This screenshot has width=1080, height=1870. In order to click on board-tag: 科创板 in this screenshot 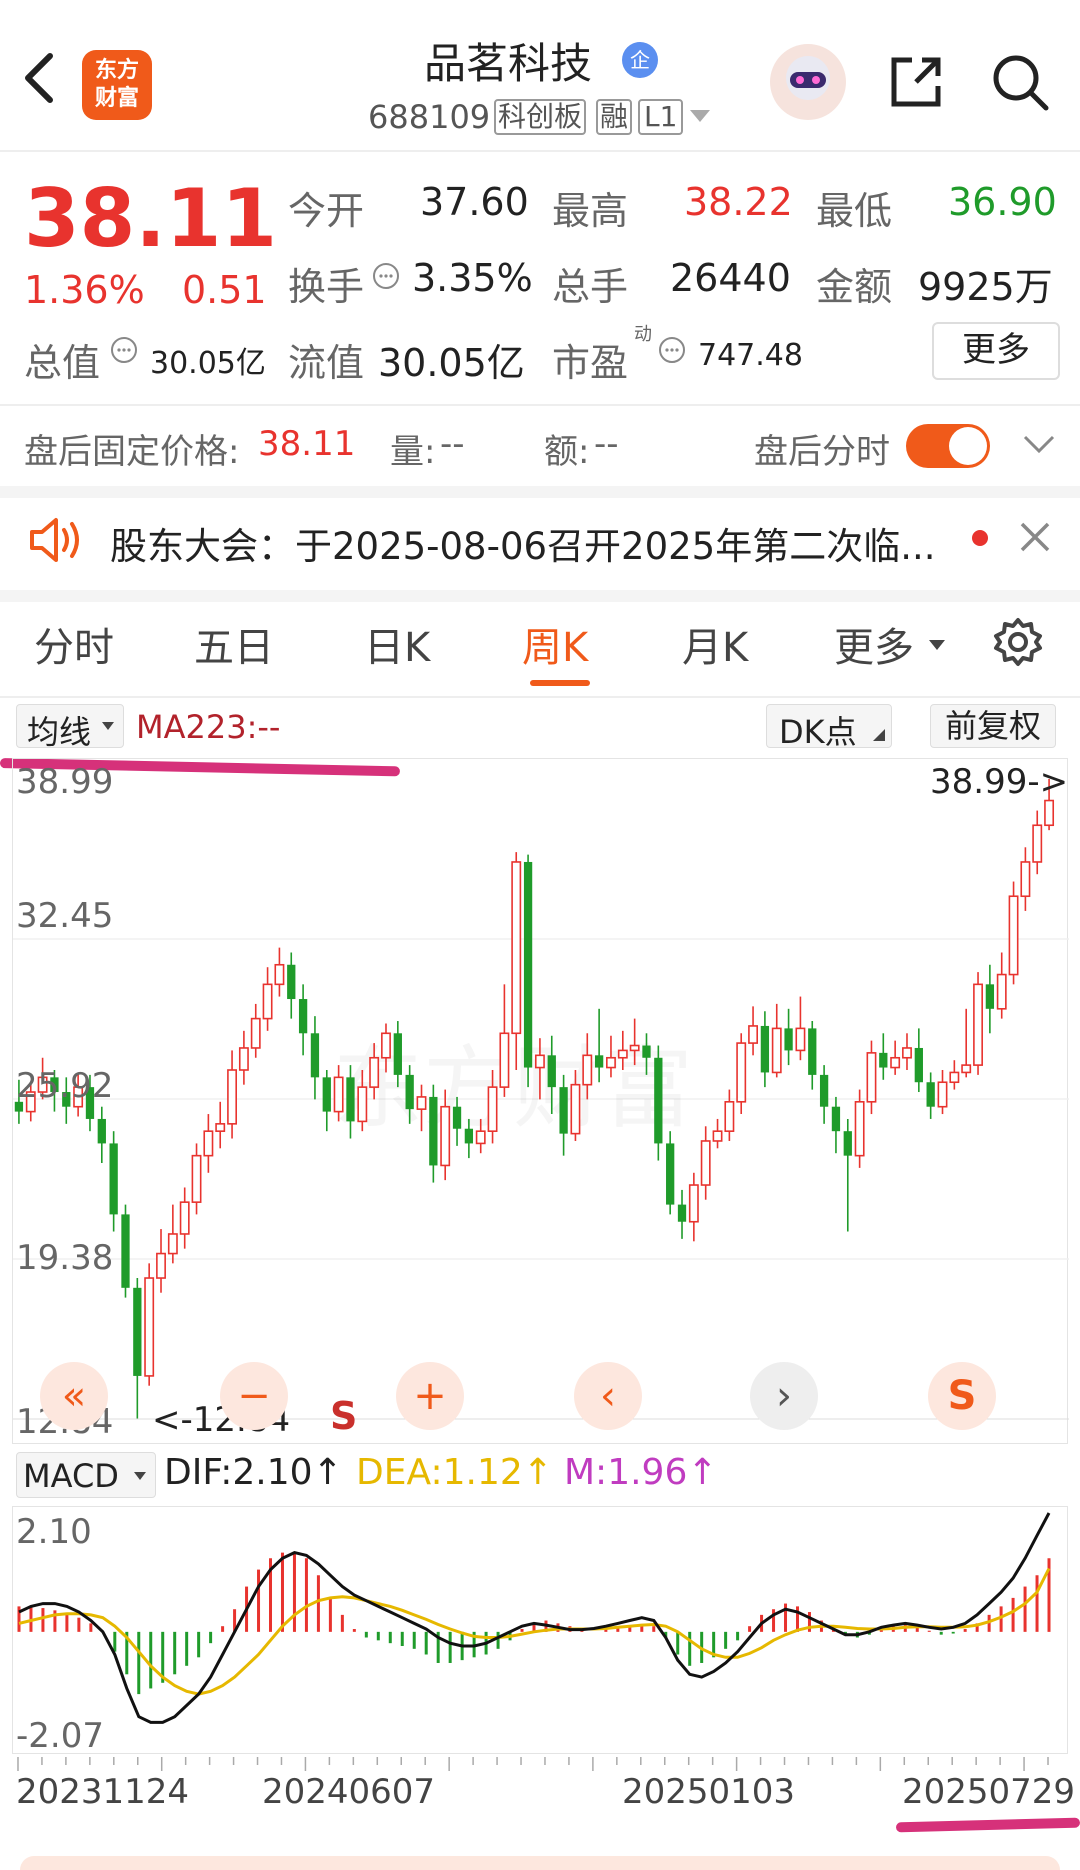, I will do `click(540, 117)`.